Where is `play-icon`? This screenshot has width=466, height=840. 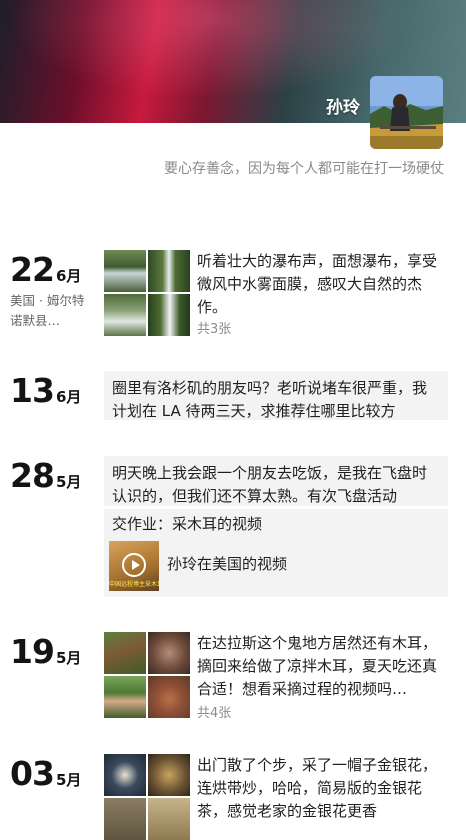
play-icon is located at coordinates (134, 565).